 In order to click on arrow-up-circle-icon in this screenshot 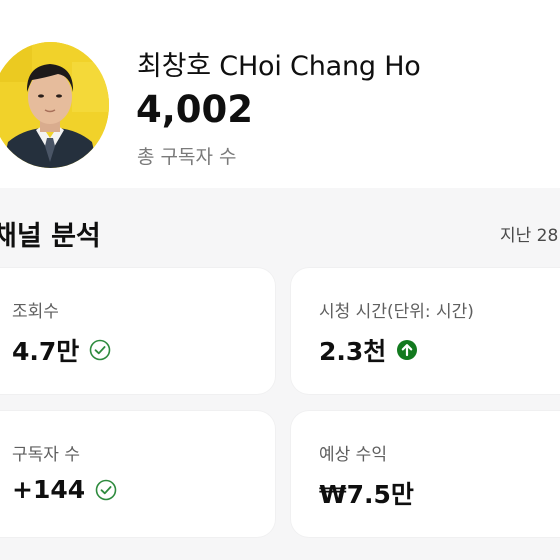, I will do `click(407, 350)`.